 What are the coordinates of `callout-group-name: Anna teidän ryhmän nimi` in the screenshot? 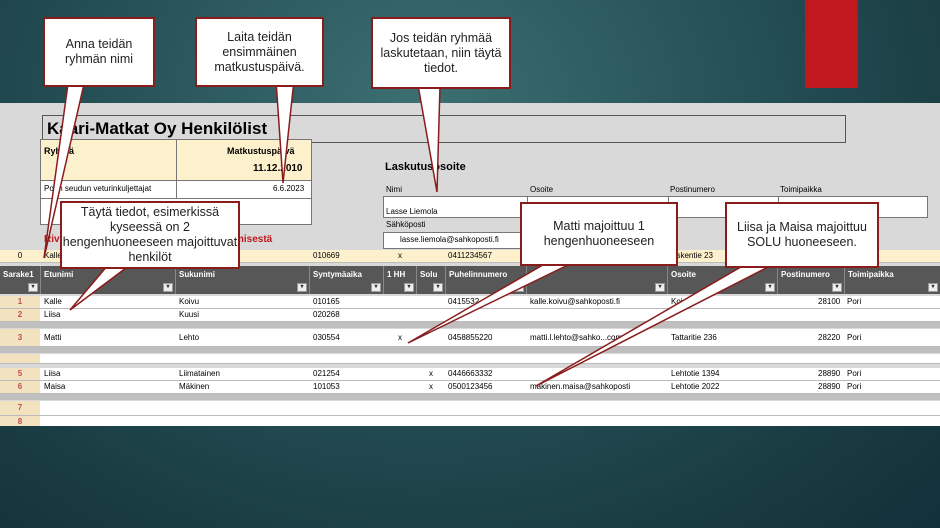 It's located at (99, 52).